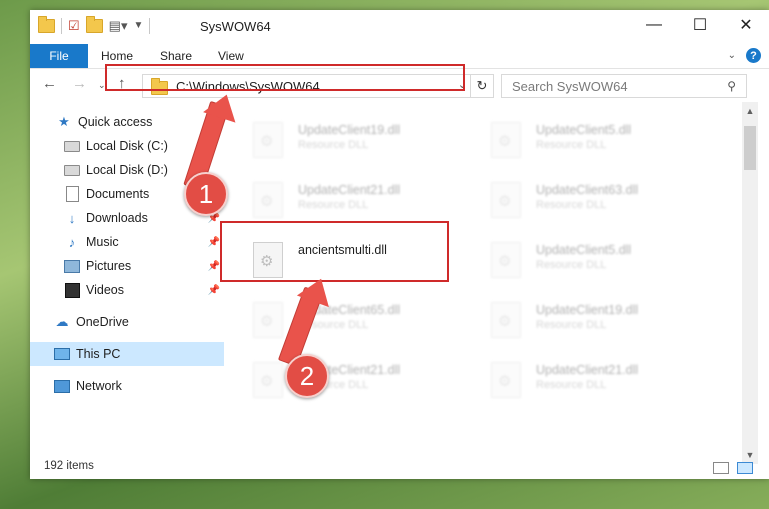  Describe the element at coordinates (127, 242) in the screenshot. I see `sidebar-item-music: ♪ Music 📌` at that location.